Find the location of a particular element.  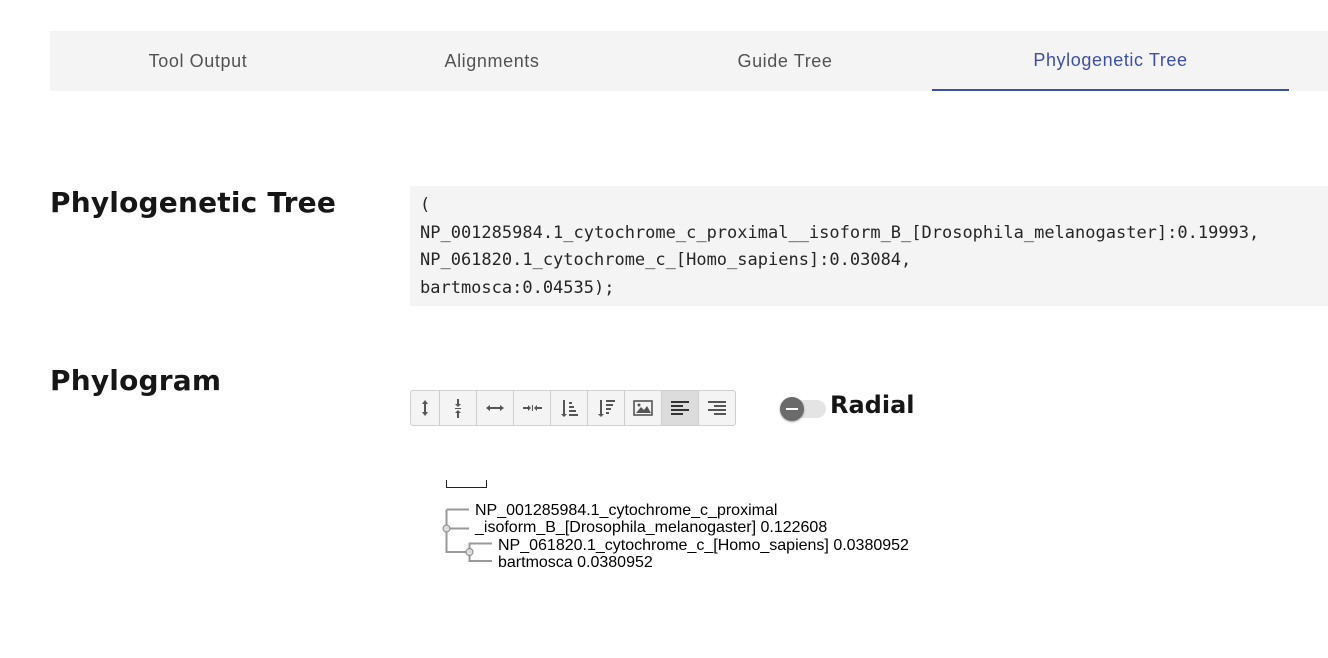

tab-phylogenetic-tree: Phylogenetic Tree is located at coordinates (1110, 61).